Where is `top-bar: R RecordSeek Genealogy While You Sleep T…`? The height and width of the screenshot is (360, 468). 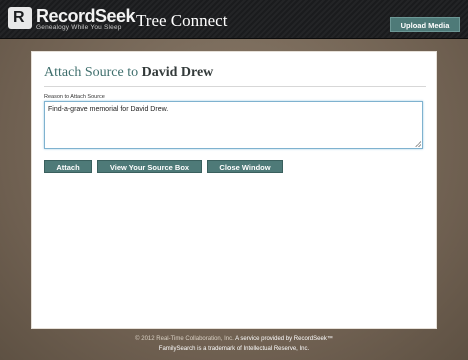 top-bar: R RecordSeek Genealogy While You Sleep T… is located at coordinates (234, 19).